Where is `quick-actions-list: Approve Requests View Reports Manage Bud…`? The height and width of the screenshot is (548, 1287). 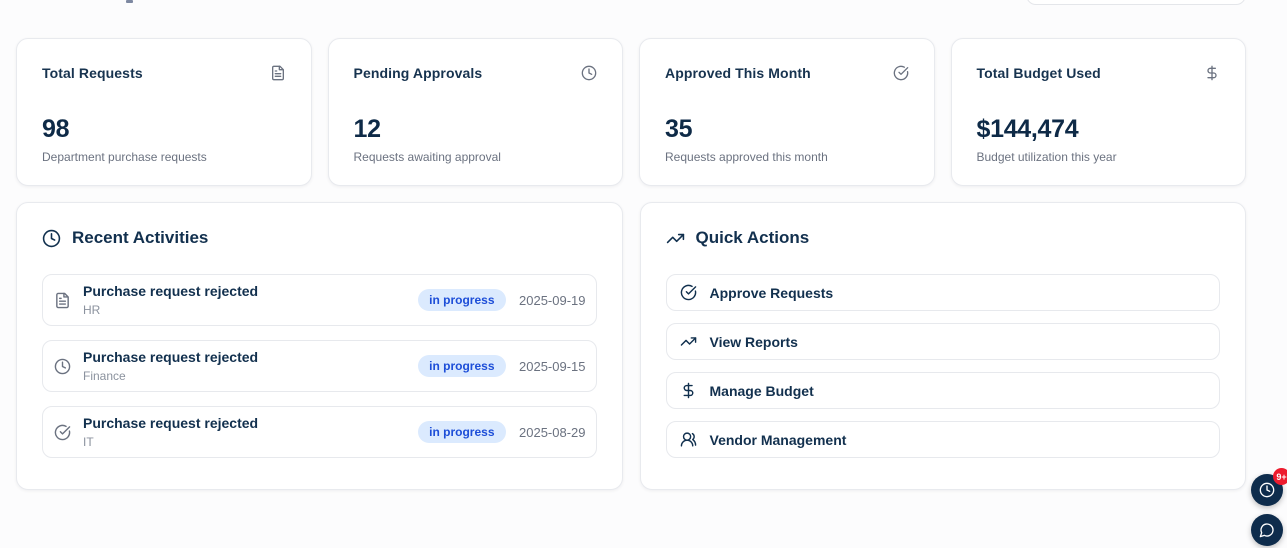
quick-actions-list: Approve Requests View Reports Manage Bud… is located at coordinates (942, 366).